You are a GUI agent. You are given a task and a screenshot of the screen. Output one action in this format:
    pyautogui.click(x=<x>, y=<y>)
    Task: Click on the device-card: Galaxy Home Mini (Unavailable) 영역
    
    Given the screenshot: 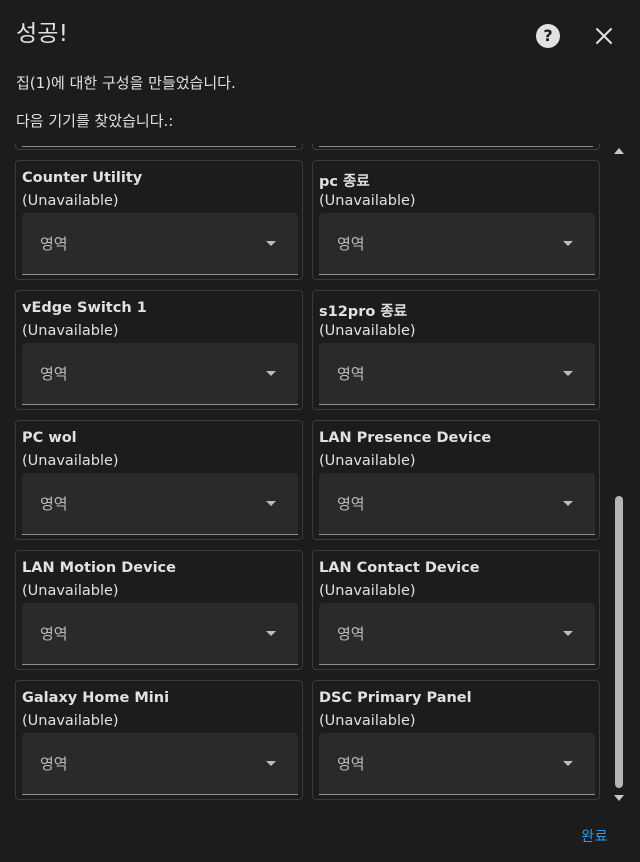 What is the action you would take?
    pyautogui.click(x=159, y=740)
    